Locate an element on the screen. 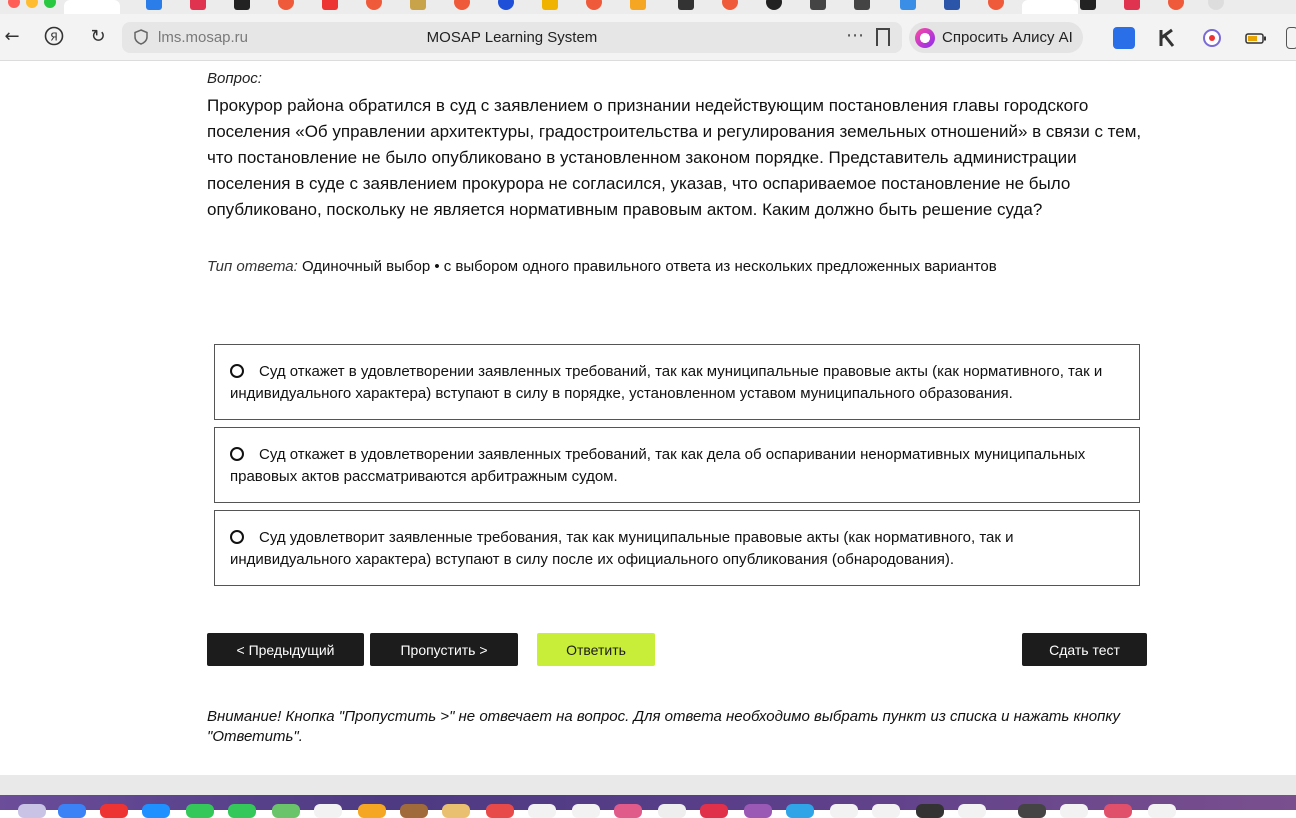  reload-icon: ↻ is located at coordinates (98, 36).